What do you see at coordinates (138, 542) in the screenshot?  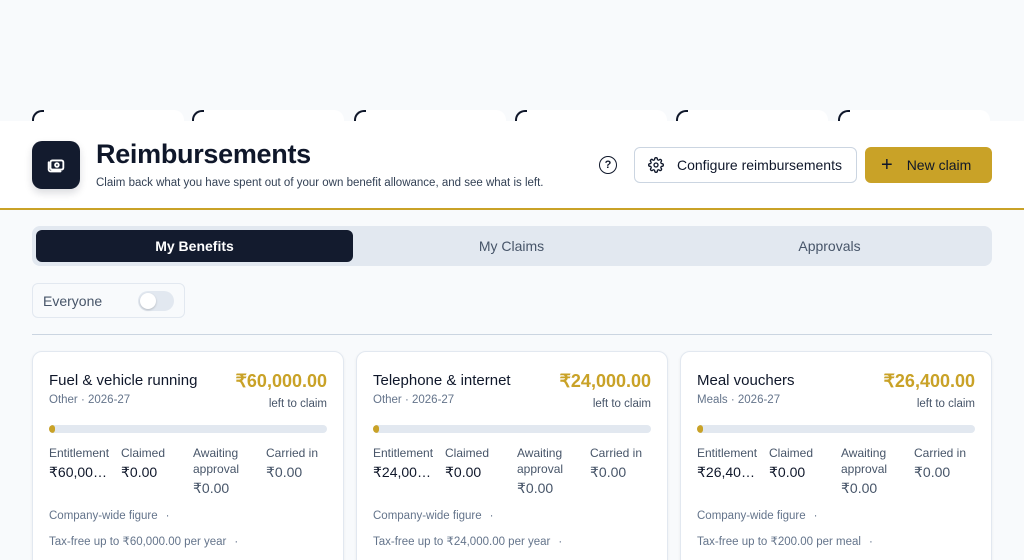 I see `note-text: Tax-free up to ₹60,000.00 per year` at bounding box center [138, 542].